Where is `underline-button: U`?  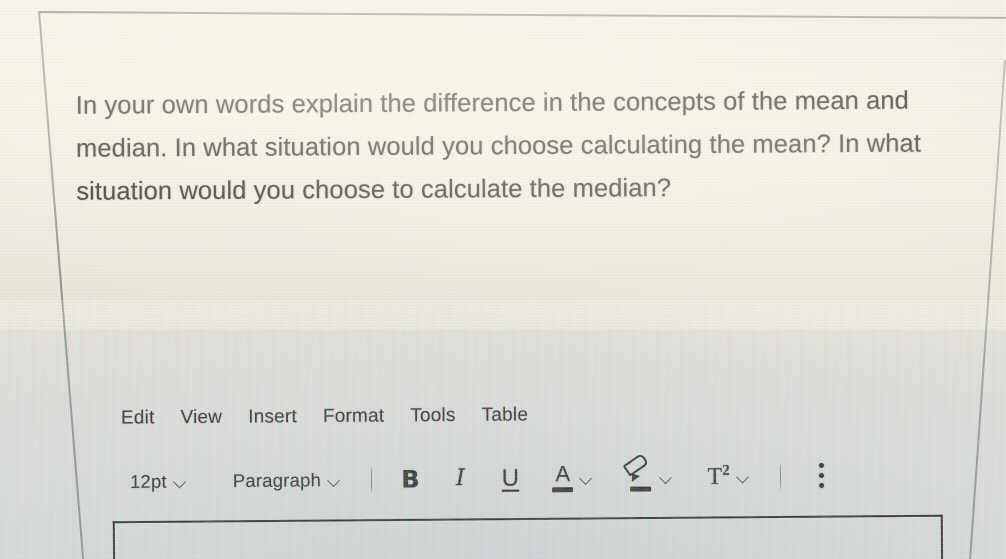
underline-button: U is located at coordinates (510, 477).